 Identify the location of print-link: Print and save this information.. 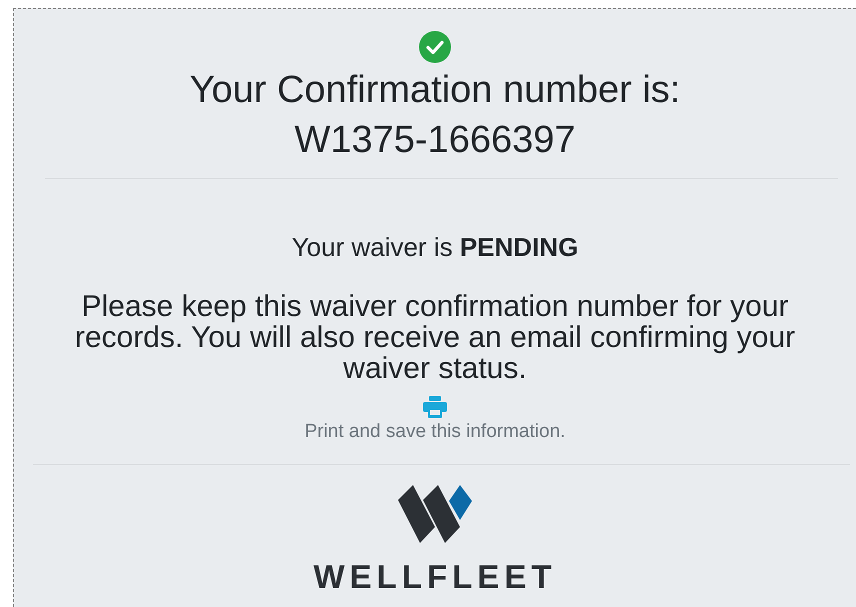
(435, 432).